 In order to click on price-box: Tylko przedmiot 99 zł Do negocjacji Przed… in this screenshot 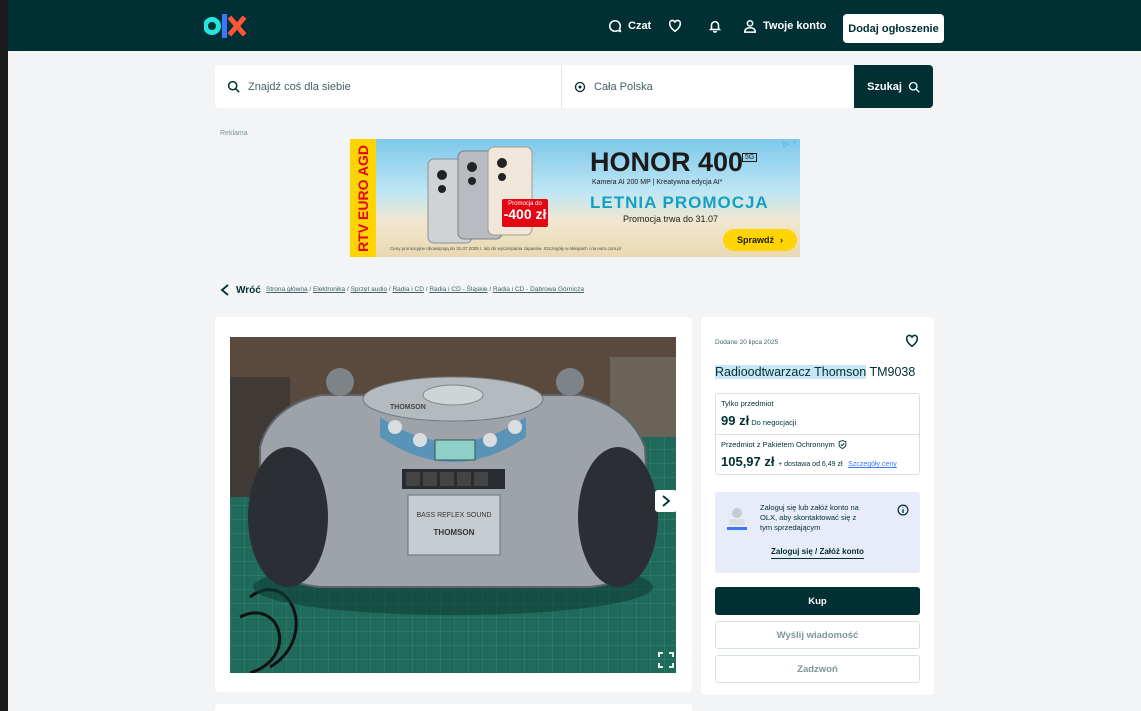, I will do `click(817, 434)`.